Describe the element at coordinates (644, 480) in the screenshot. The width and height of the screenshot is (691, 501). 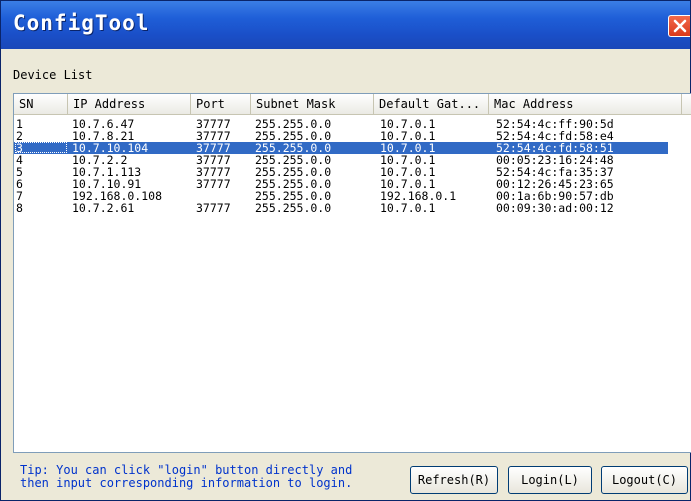
I see `logout-button: Logout(C)` at that location.